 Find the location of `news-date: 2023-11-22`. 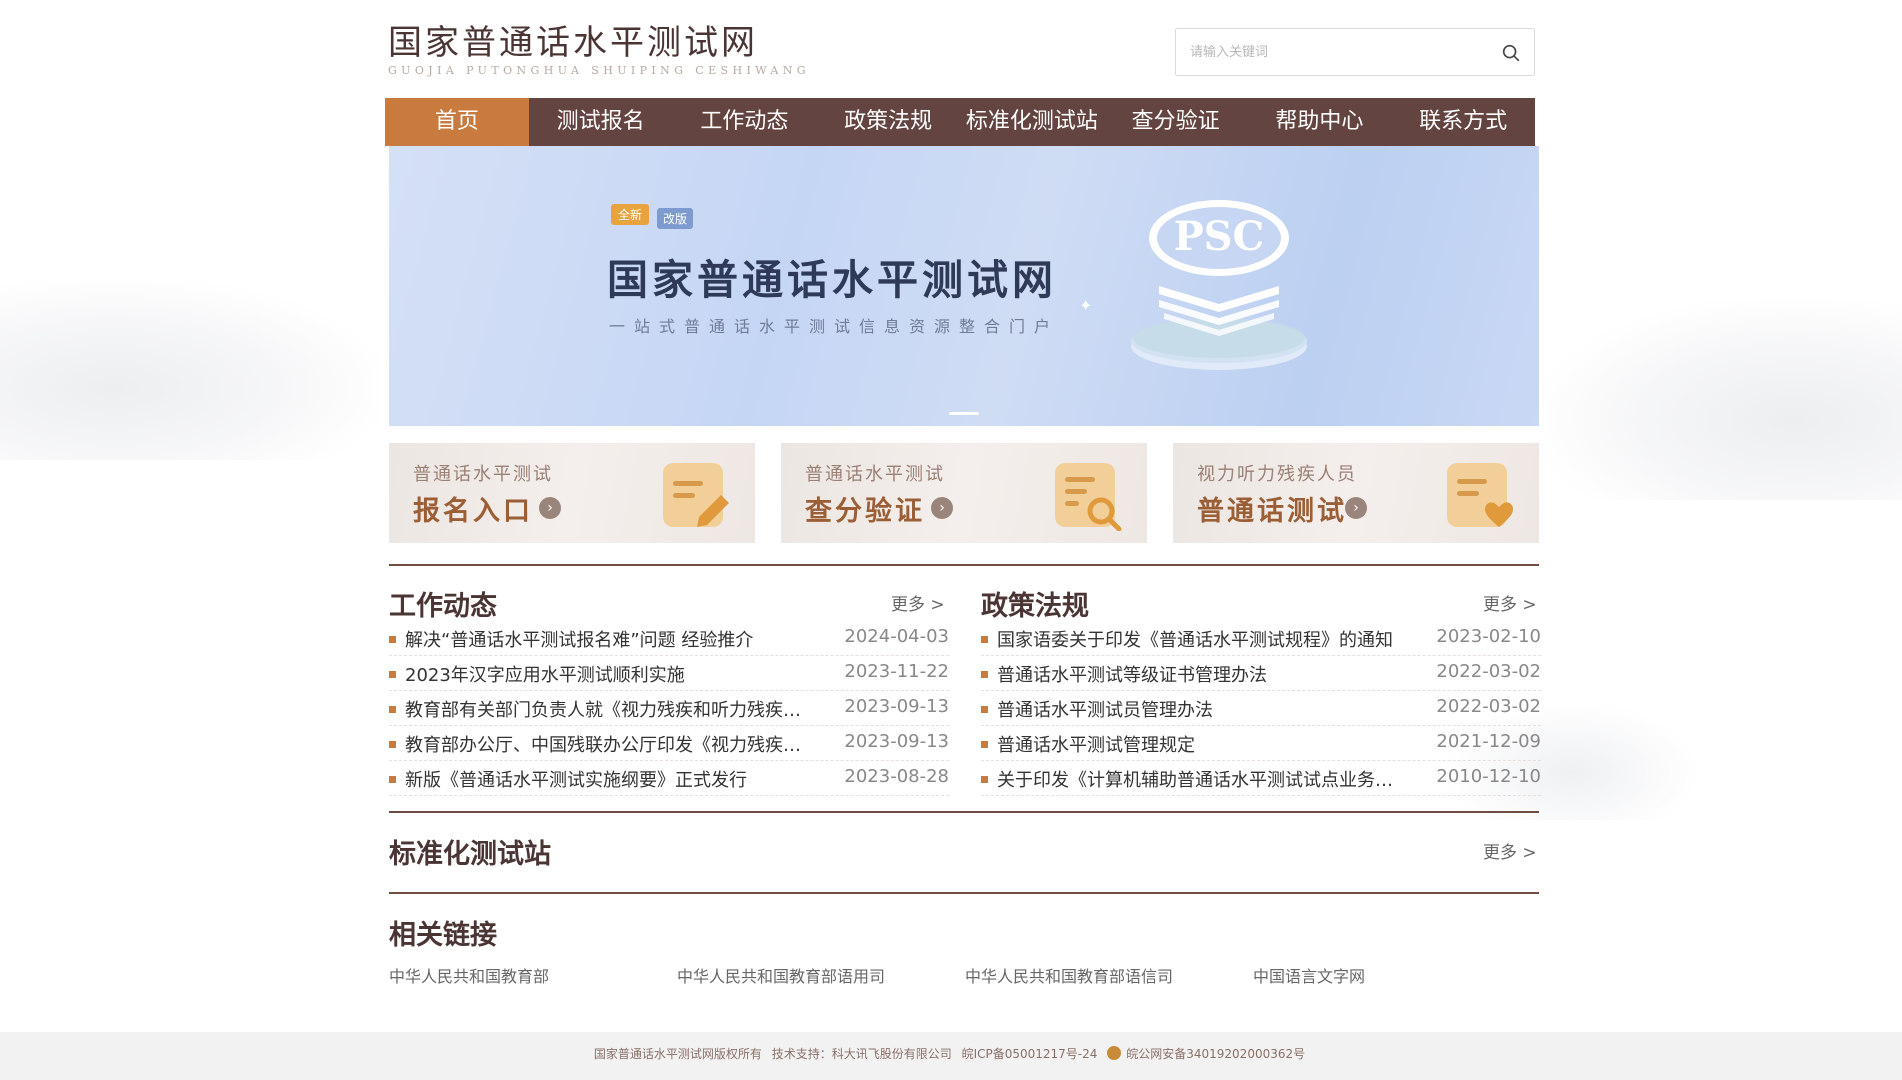

news-date: 2023-11-22 is located at coordinates (896, 671).